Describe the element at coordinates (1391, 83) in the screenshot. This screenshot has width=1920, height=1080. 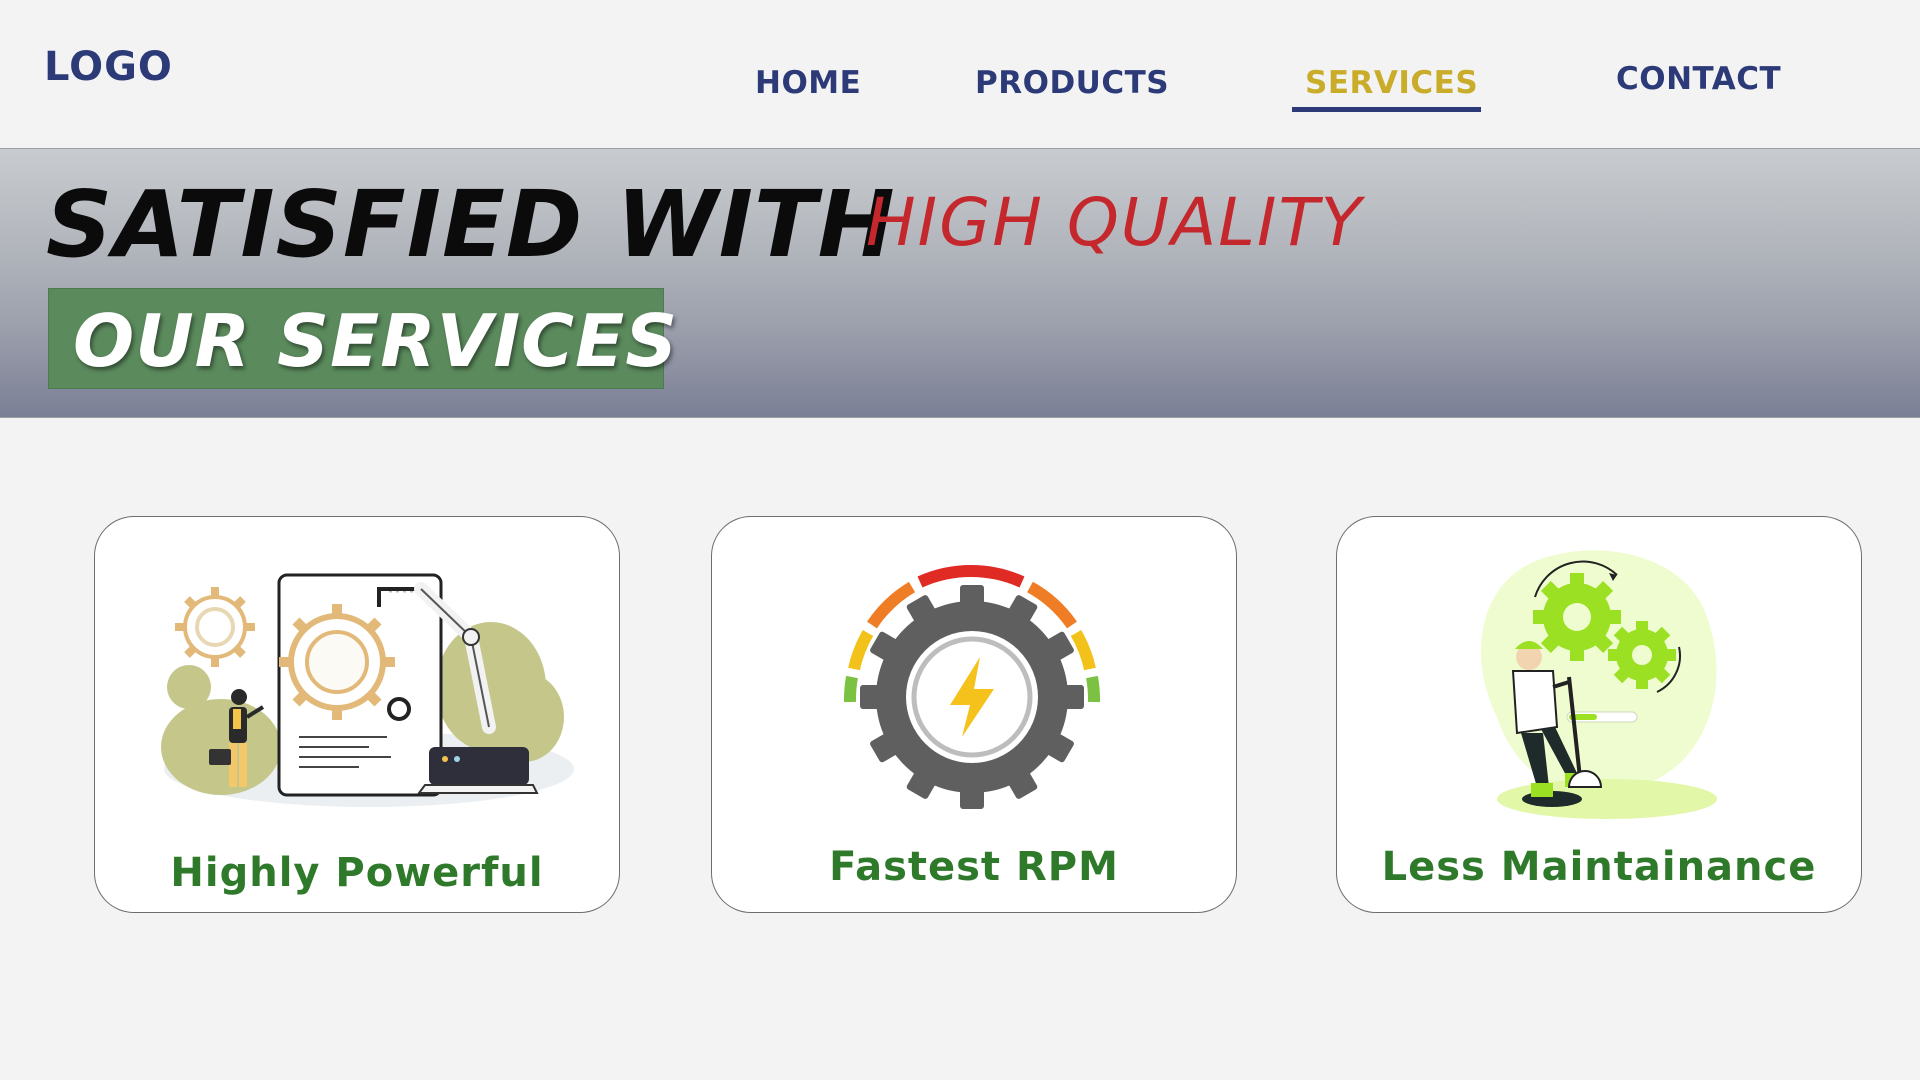
I see `nav-services-link: SERVICES` at that location.